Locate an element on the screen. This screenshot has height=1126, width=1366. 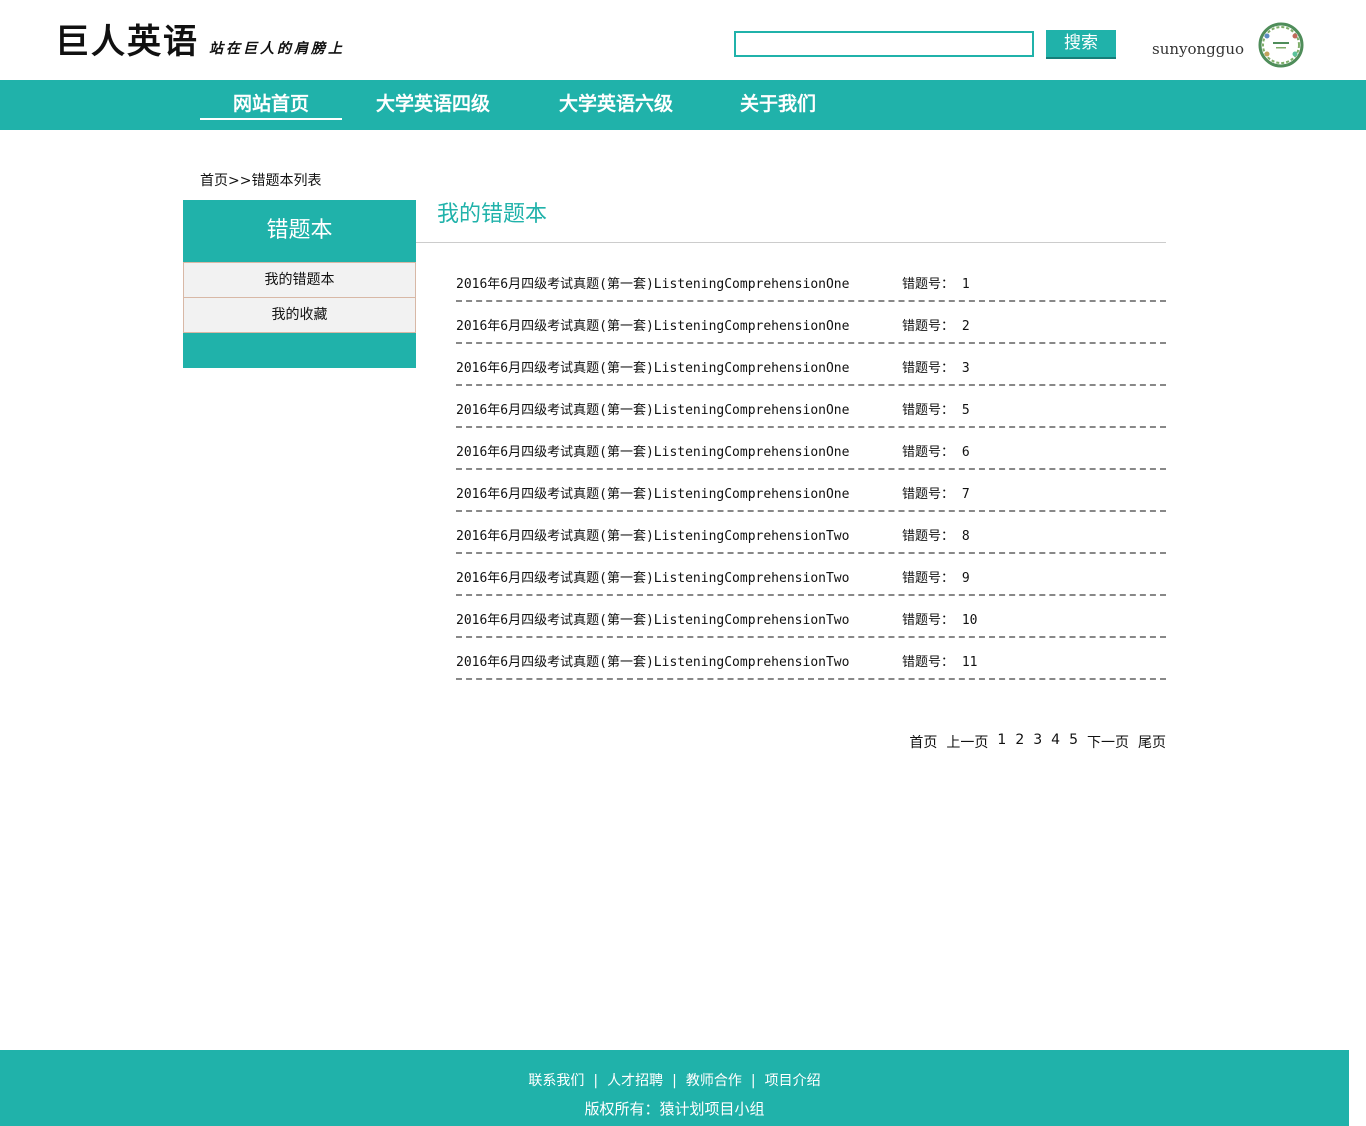
error-number: 错题号： 6 is located at coordinates (936, 452).